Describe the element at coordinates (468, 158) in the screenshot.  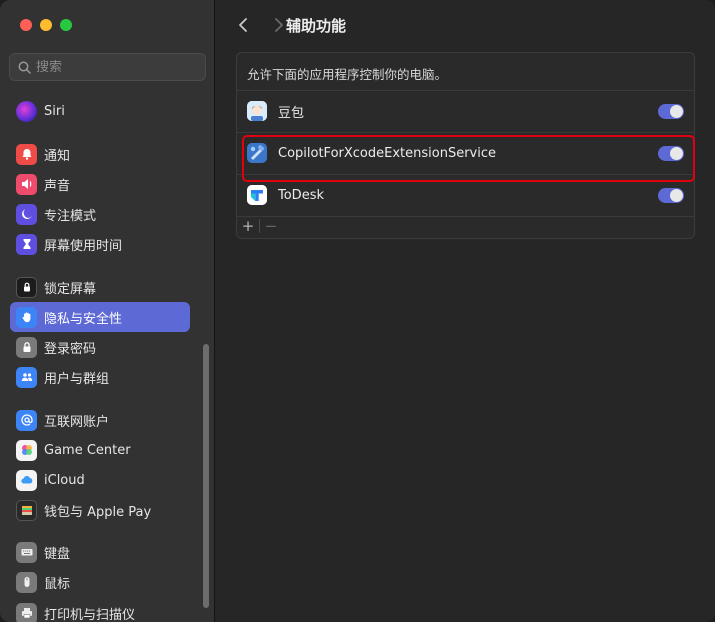
I see `highlight-box` at that location.